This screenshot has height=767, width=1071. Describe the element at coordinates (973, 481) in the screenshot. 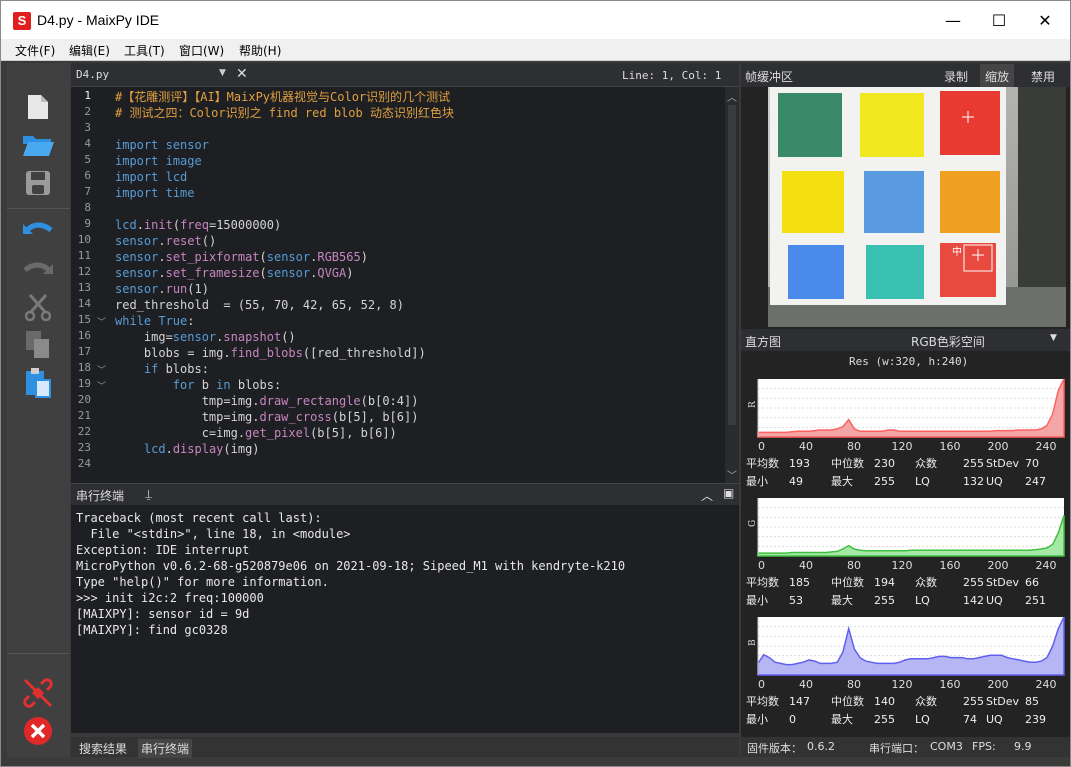

I see `histogram-stat: 132` at that location.